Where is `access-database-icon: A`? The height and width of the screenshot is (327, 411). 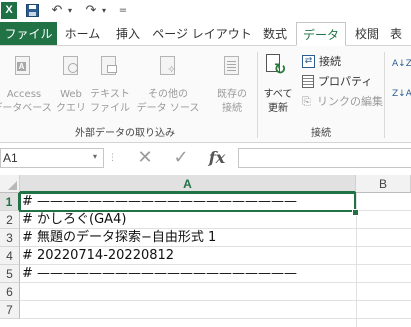 access-database-icon: A is located at coordinates (22, 65).